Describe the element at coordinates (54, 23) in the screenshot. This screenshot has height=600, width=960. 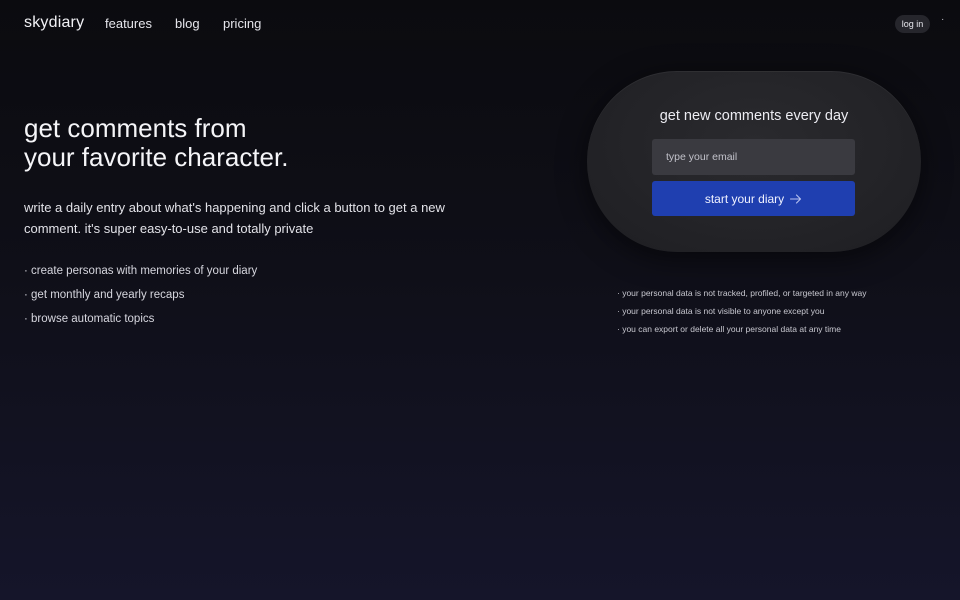
I see `brand-logo: skydiary` at that location.